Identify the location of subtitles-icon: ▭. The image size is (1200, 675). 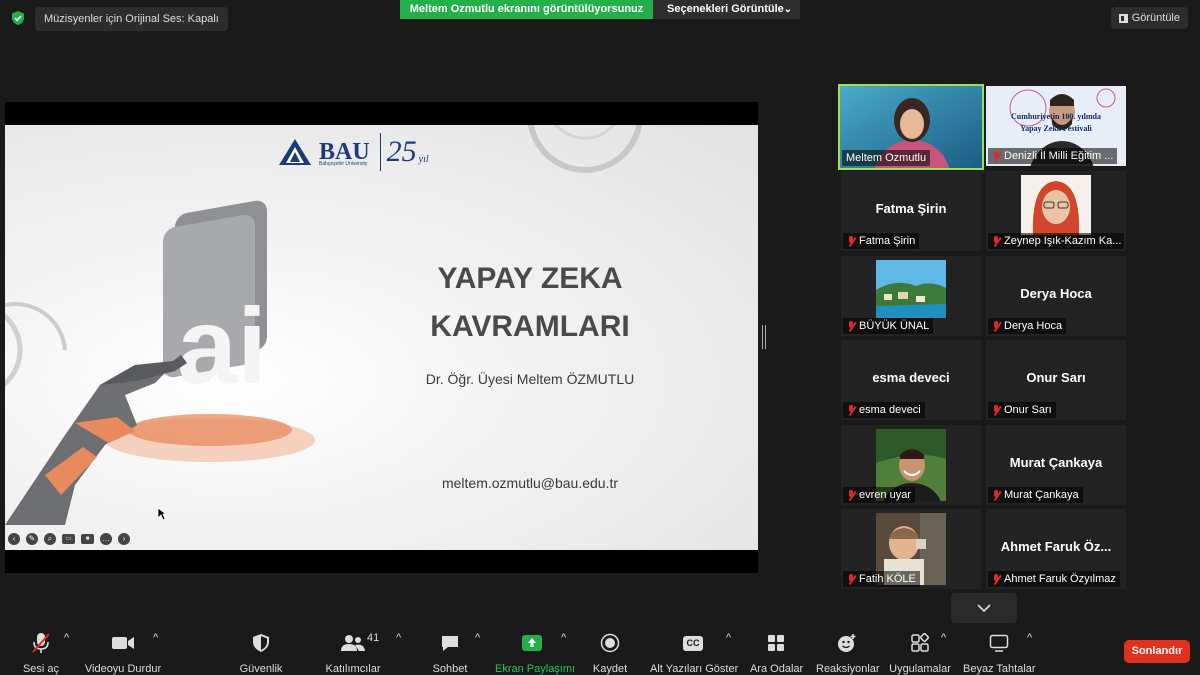
(68, 539).